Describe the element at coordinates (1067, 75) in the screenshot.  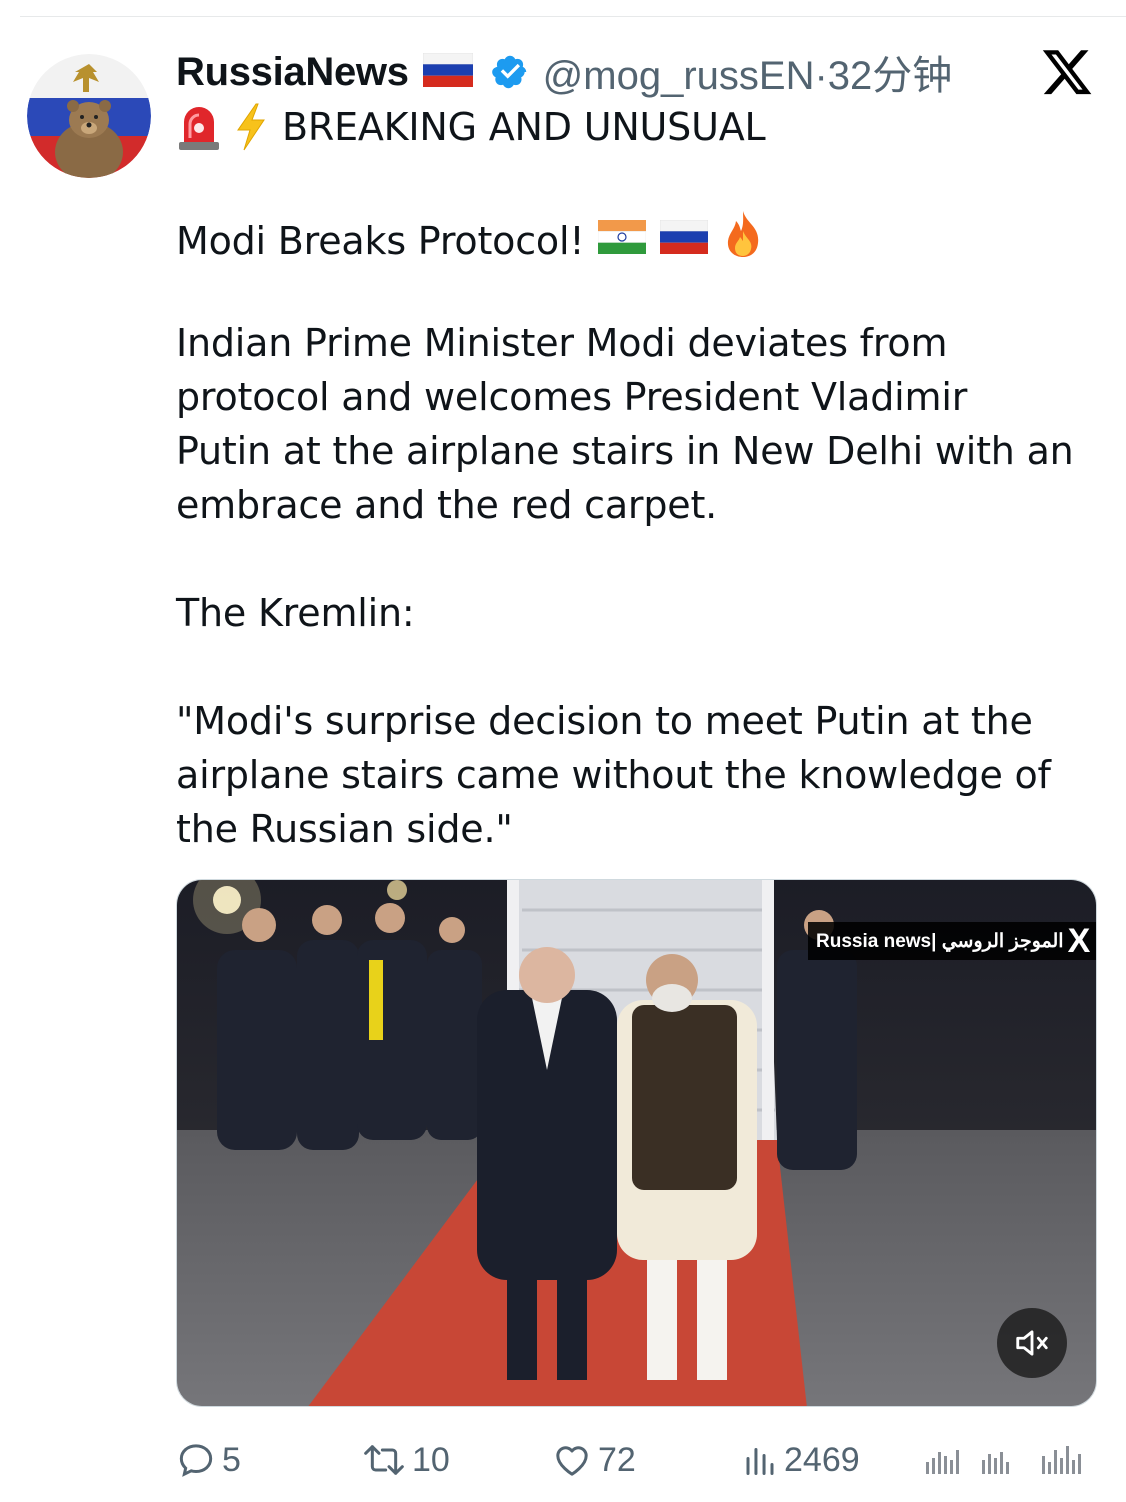
I see `x-logo-icon` at that location.